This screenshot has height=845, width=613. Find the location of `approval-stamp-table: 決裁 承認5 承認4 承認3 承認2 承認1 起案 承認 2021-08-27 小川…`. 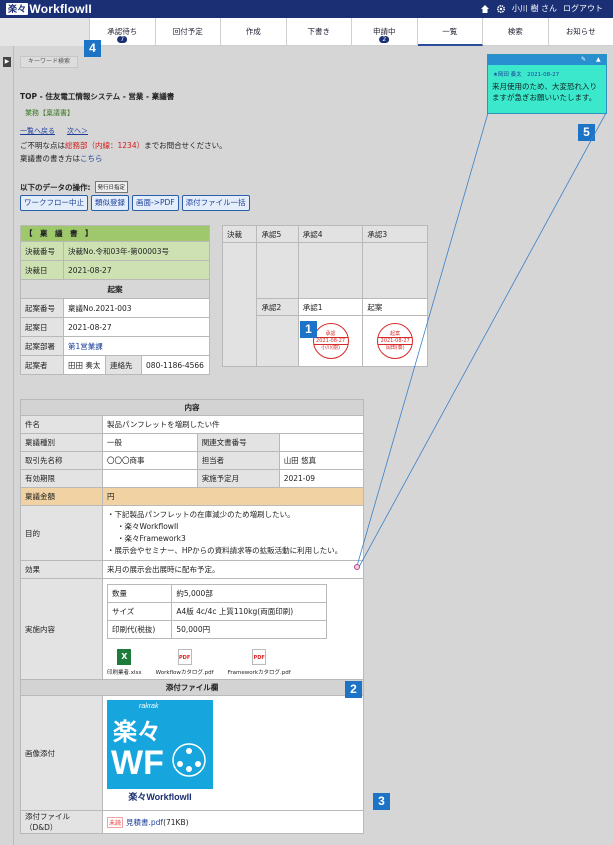

approval-stamp-table: 決裁 承認5 承認4 承認3 承認2 承認1 起案 承認 2021-08-27 小川… is located at coordinates (324, 295).